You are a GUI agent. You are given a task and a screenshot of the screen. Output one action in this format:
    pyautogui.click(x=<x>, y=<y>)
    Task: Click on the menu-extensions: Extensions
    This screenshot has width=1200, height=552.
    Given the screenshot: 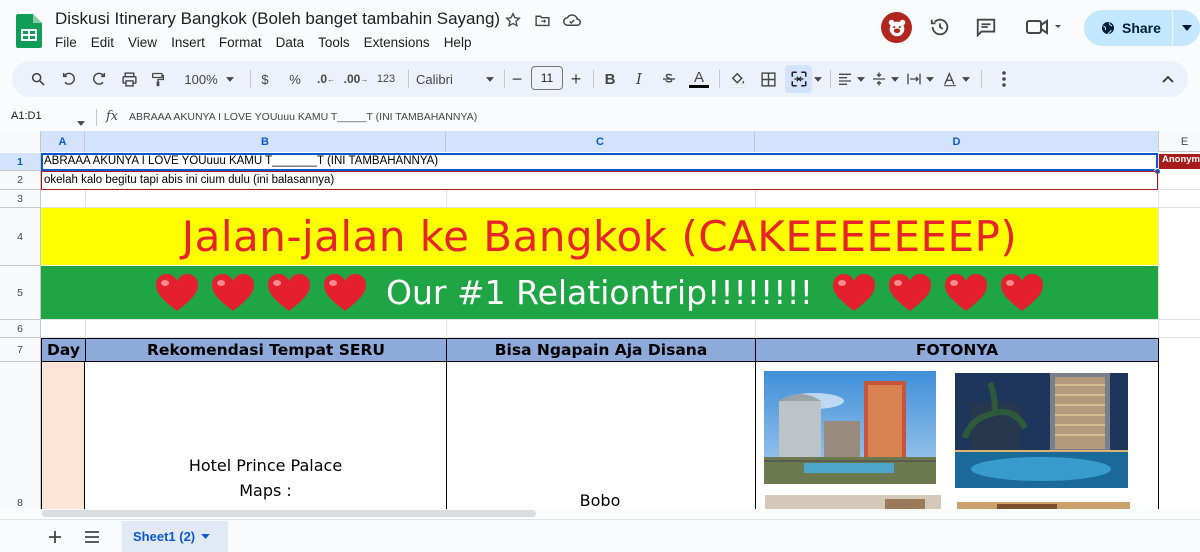 What is the action you would take?
    pyautogui.click(x=397, y=42)
    